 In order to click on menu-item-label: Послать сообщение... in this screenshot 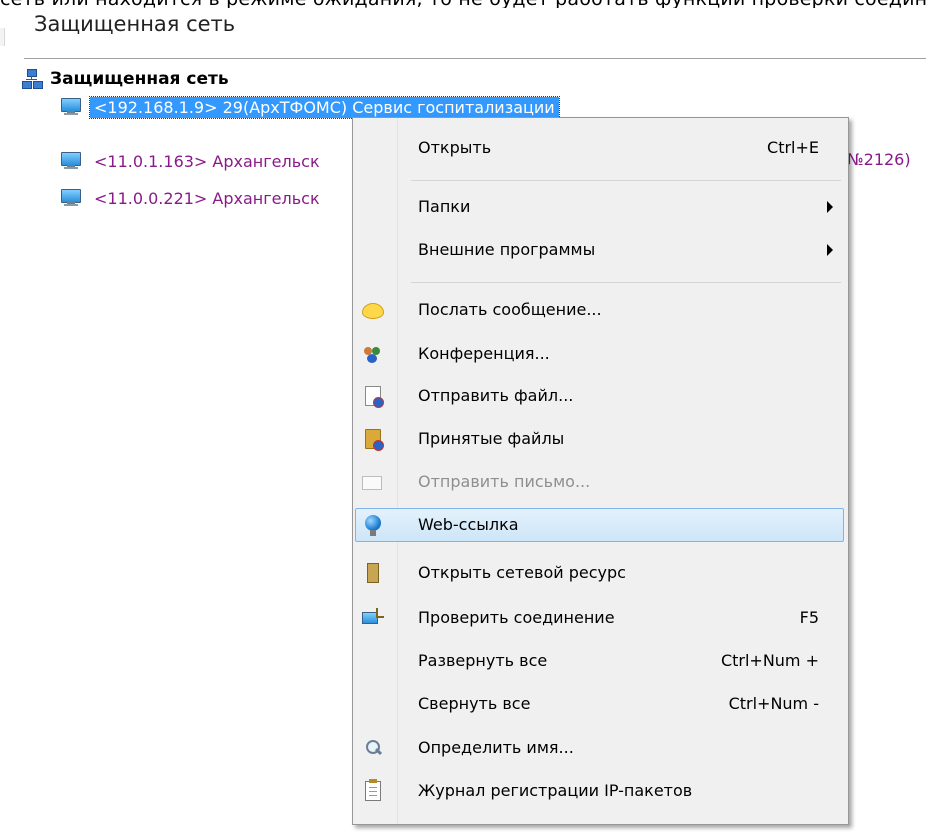, I will do `click(510, 309)`.